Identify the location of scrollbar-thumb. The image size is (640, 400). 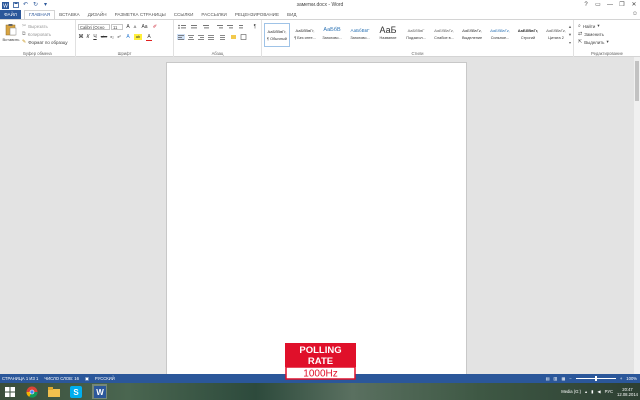
(637, 81).